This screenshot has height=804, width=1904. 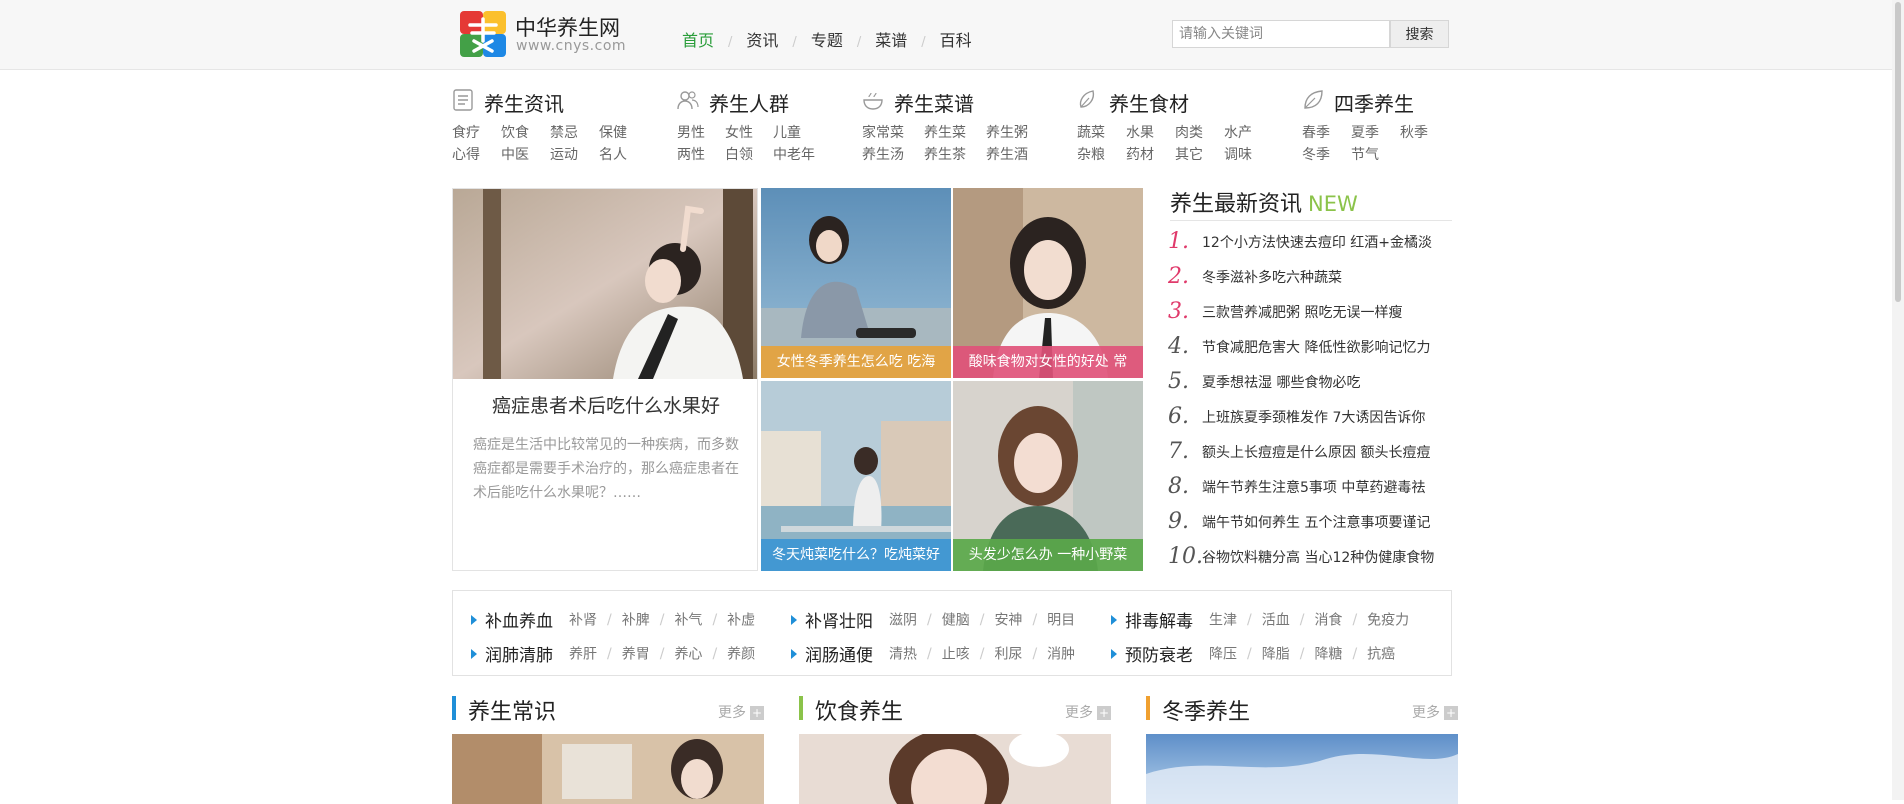 I want to click on tag-link: 活血, so click(x=1276, y=621).